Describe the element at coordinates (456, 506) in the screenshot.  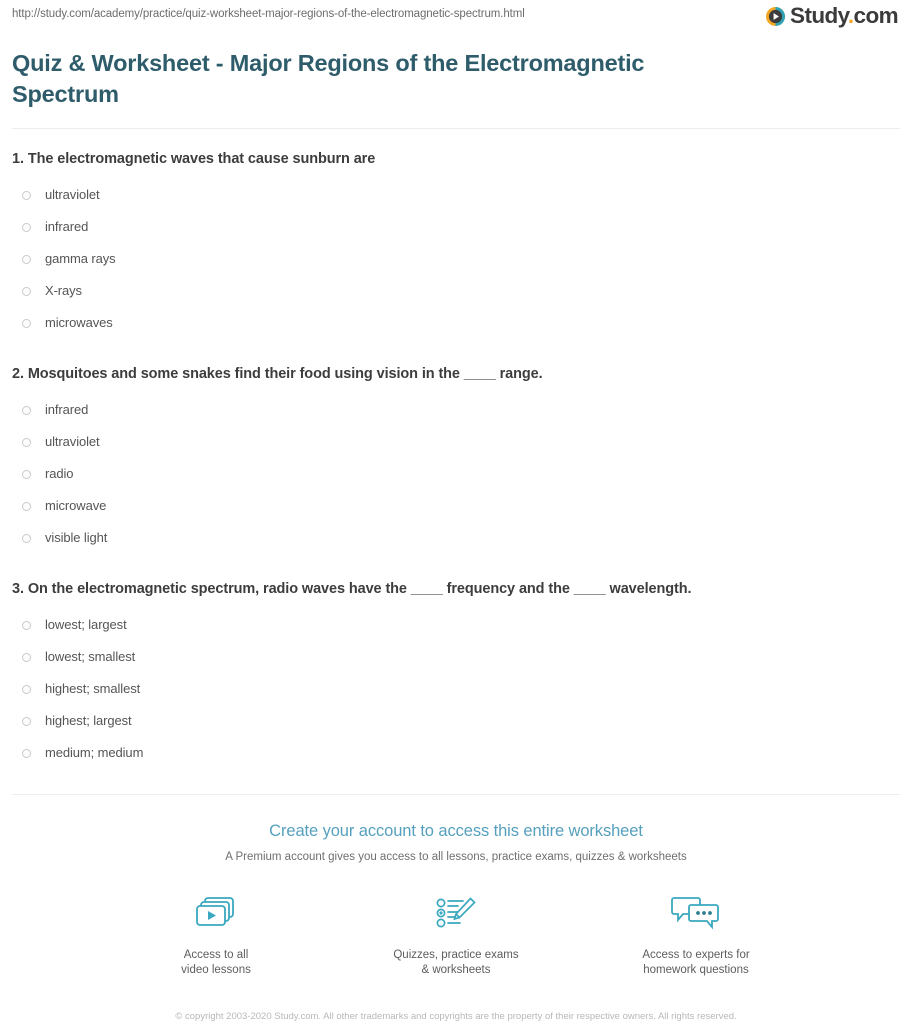
I see `option-row: microwave` at that location.